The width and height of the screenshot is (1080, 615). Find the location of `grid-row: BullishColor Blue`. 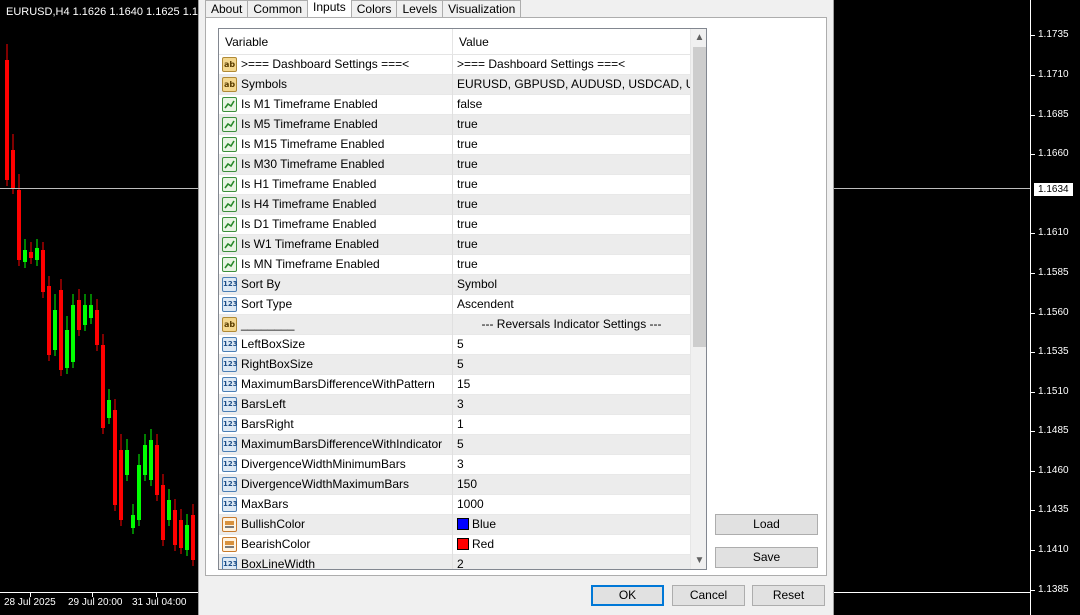

grid-row: BullishColor Blue is located at coordinates (454, 525).